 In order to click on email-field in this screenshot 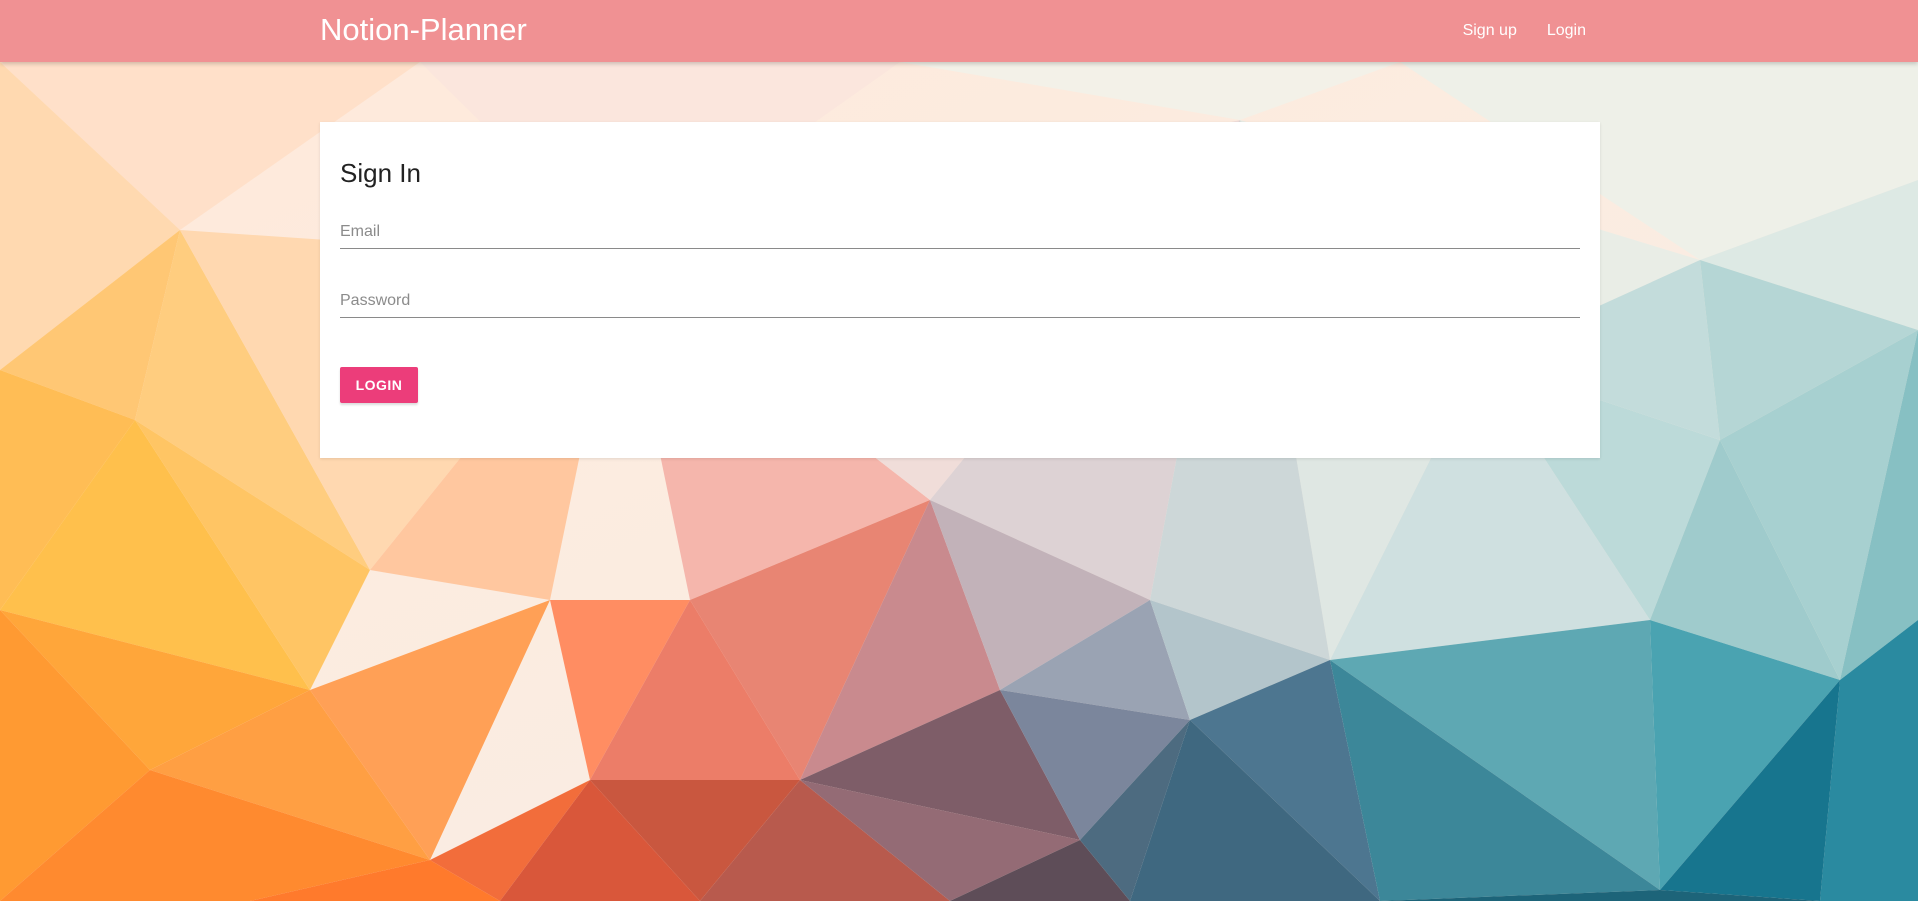, I will do `click(960, 232)`.